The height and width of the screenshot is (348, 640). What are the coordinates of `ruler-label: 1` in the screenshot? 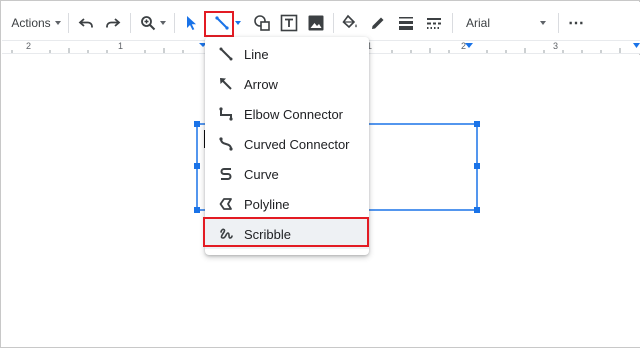 It's located at (121, 46).